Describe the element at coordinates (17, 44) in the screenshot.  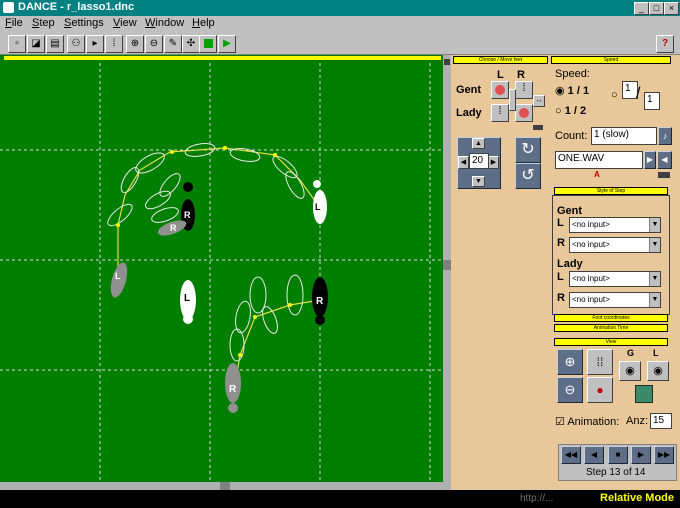
I see `new-file-icon: ▫` at that location.